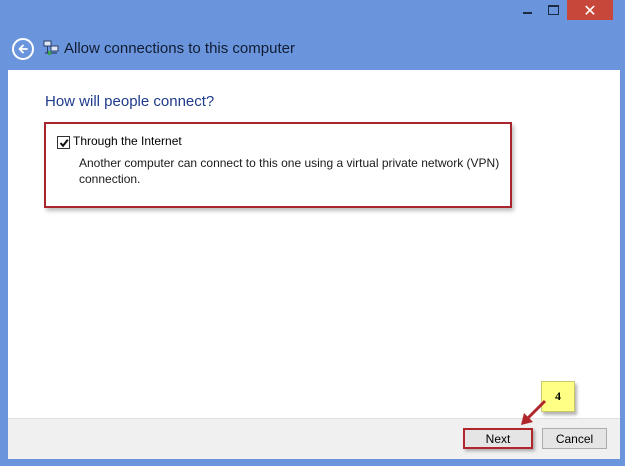 The height and width of the screenshot is (466, 625). Describe the element at coordinates (498, 438) in the screenshot. I see `next-button: Next` at that location.